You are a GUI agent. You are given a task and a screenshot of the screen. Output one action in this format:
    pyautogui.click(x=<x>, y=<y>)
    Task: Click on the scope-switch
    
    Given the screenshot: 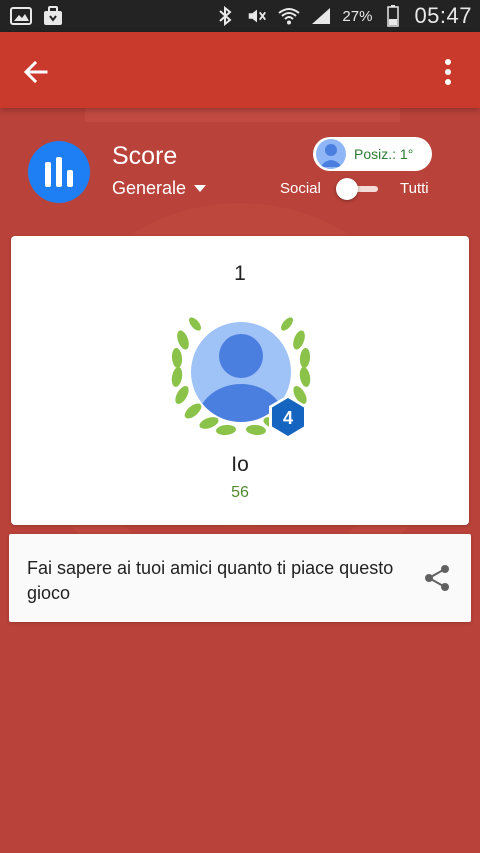 What is the action you would take?
    pyautogui.click(x=358, y=189)
    